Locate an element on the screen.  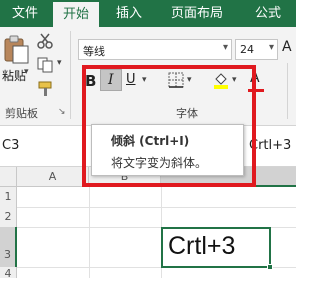
clipboard-group-label: 剪贴板 is located at coordinates (21, 113).